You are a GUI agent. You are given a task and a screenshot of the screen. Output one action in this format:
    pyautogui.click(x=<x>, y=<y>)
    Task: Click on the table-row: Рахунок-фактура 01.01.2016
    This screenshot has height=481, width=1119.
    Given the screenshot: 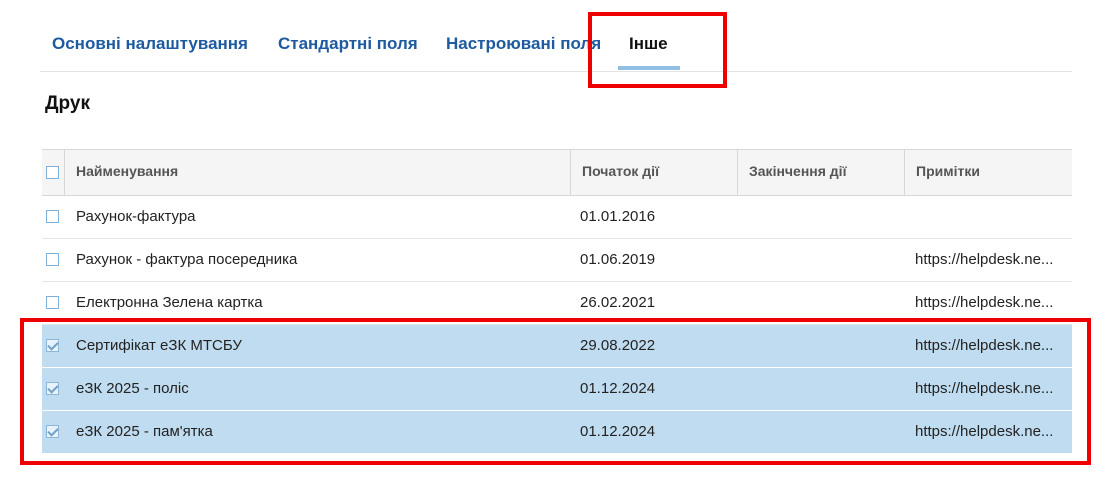 What is the action you would take?
    pyautogui.click(x=557, y=217)
    